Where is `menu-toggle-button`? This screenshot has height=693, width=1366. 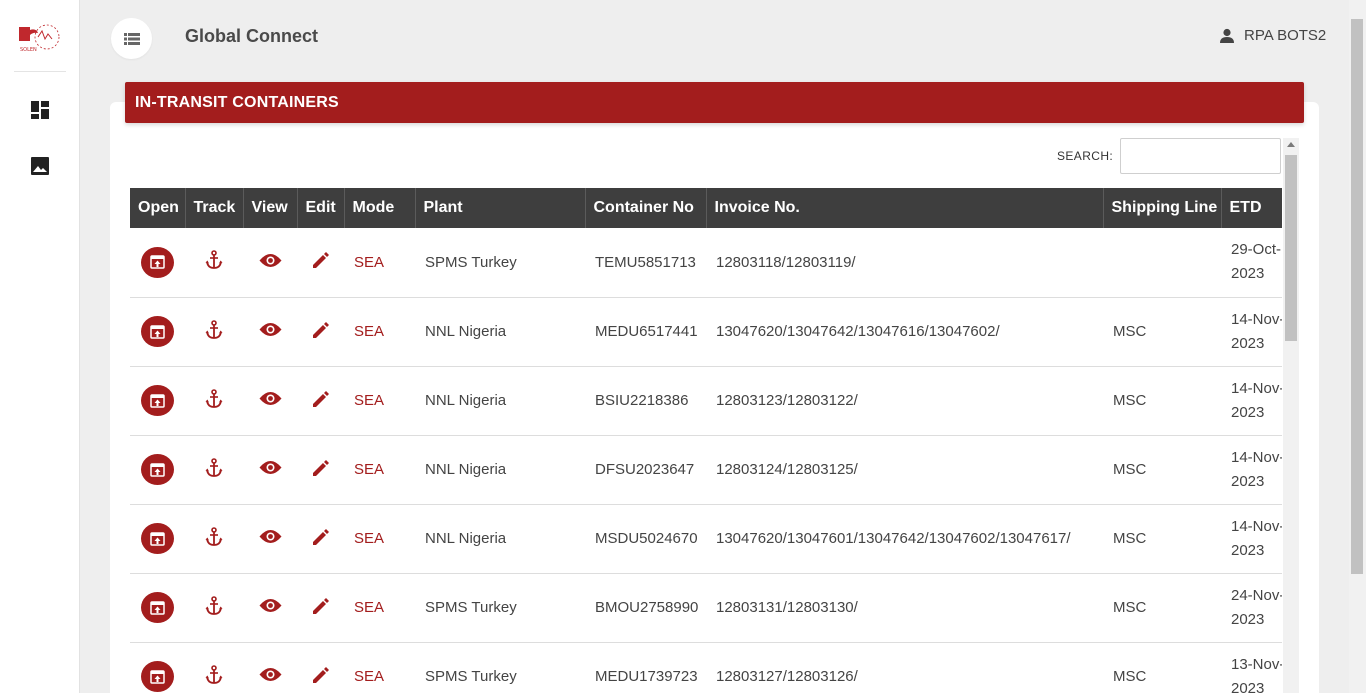
menu-toggle-button is located at coordinates (131, 38).